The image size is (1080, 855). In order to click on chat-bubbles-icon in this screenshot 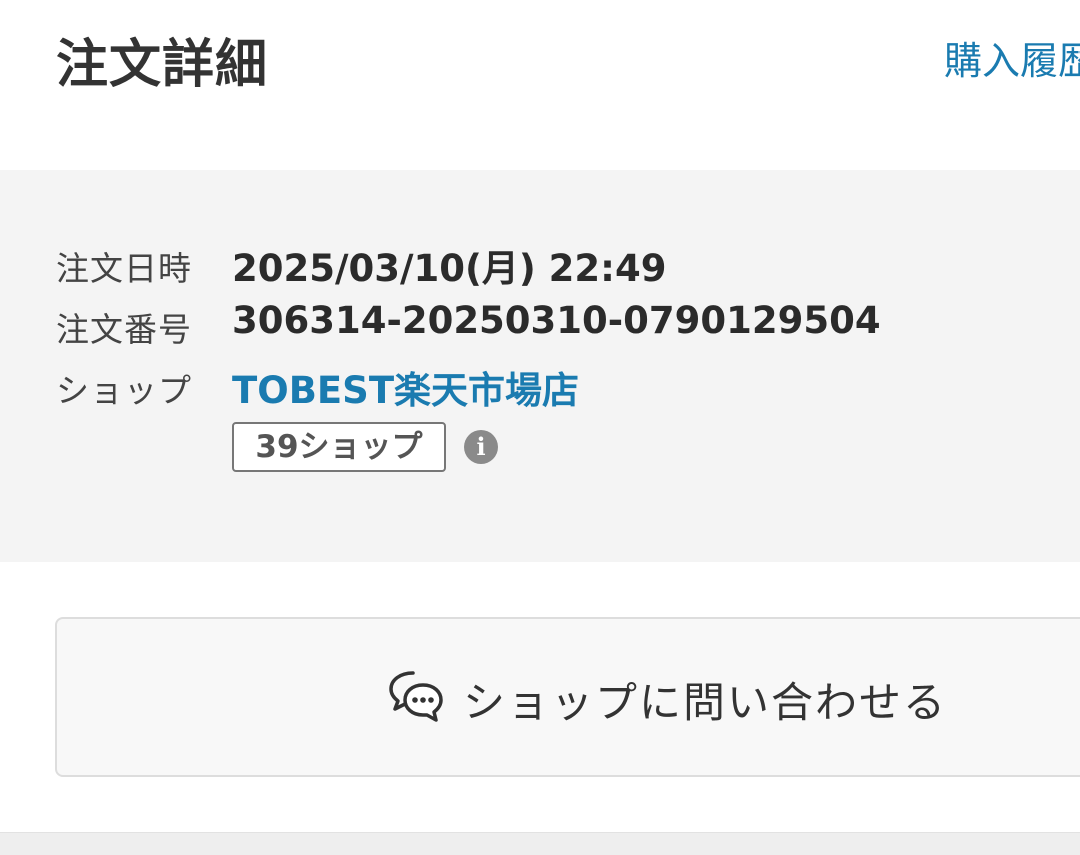, I will do `click(416, 696)`.